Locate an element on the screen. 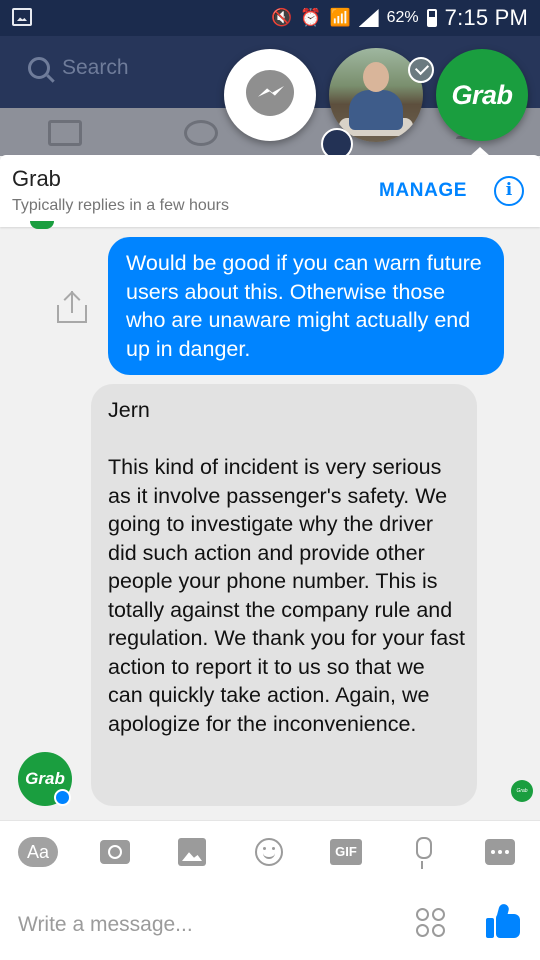 The image size is (540, 960). camera-icon is located at coordinates (115, 852).